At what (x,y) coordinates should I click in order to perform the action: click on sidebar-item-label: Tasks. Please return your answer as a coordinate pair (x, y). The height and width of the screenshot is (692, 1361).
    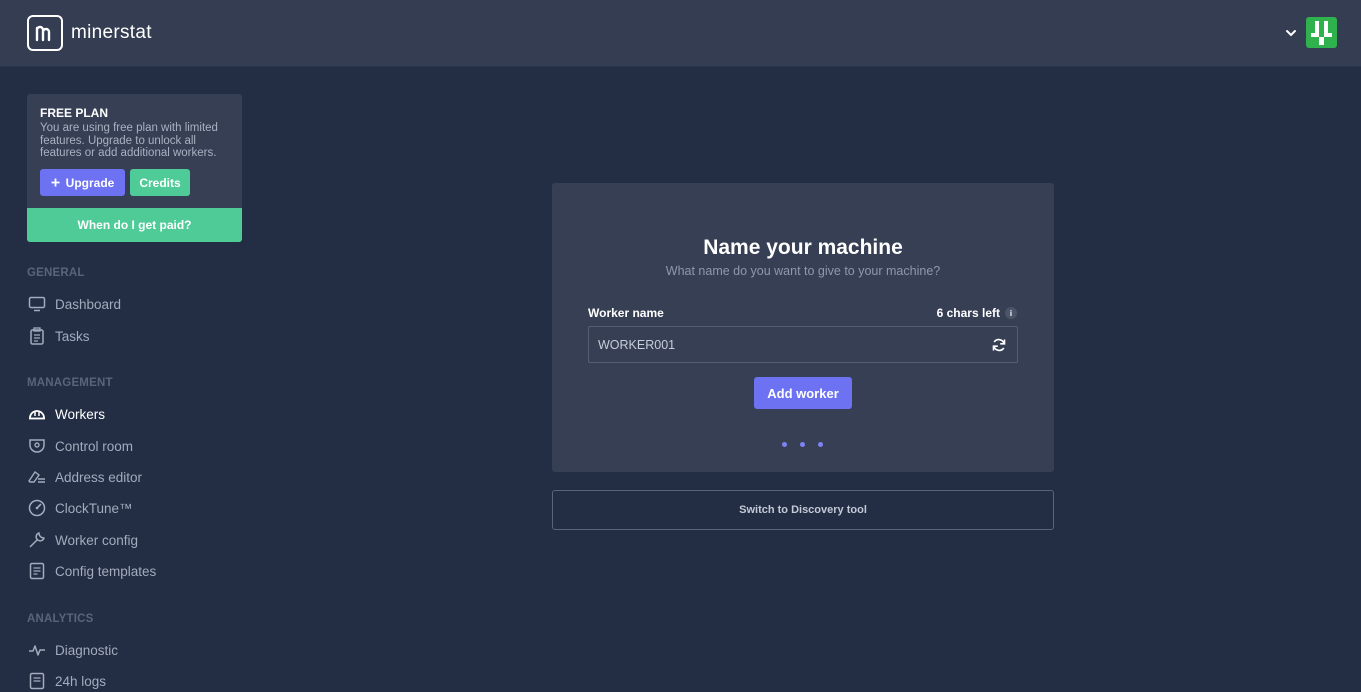
    Looking at the image, I should click on (72, 336).